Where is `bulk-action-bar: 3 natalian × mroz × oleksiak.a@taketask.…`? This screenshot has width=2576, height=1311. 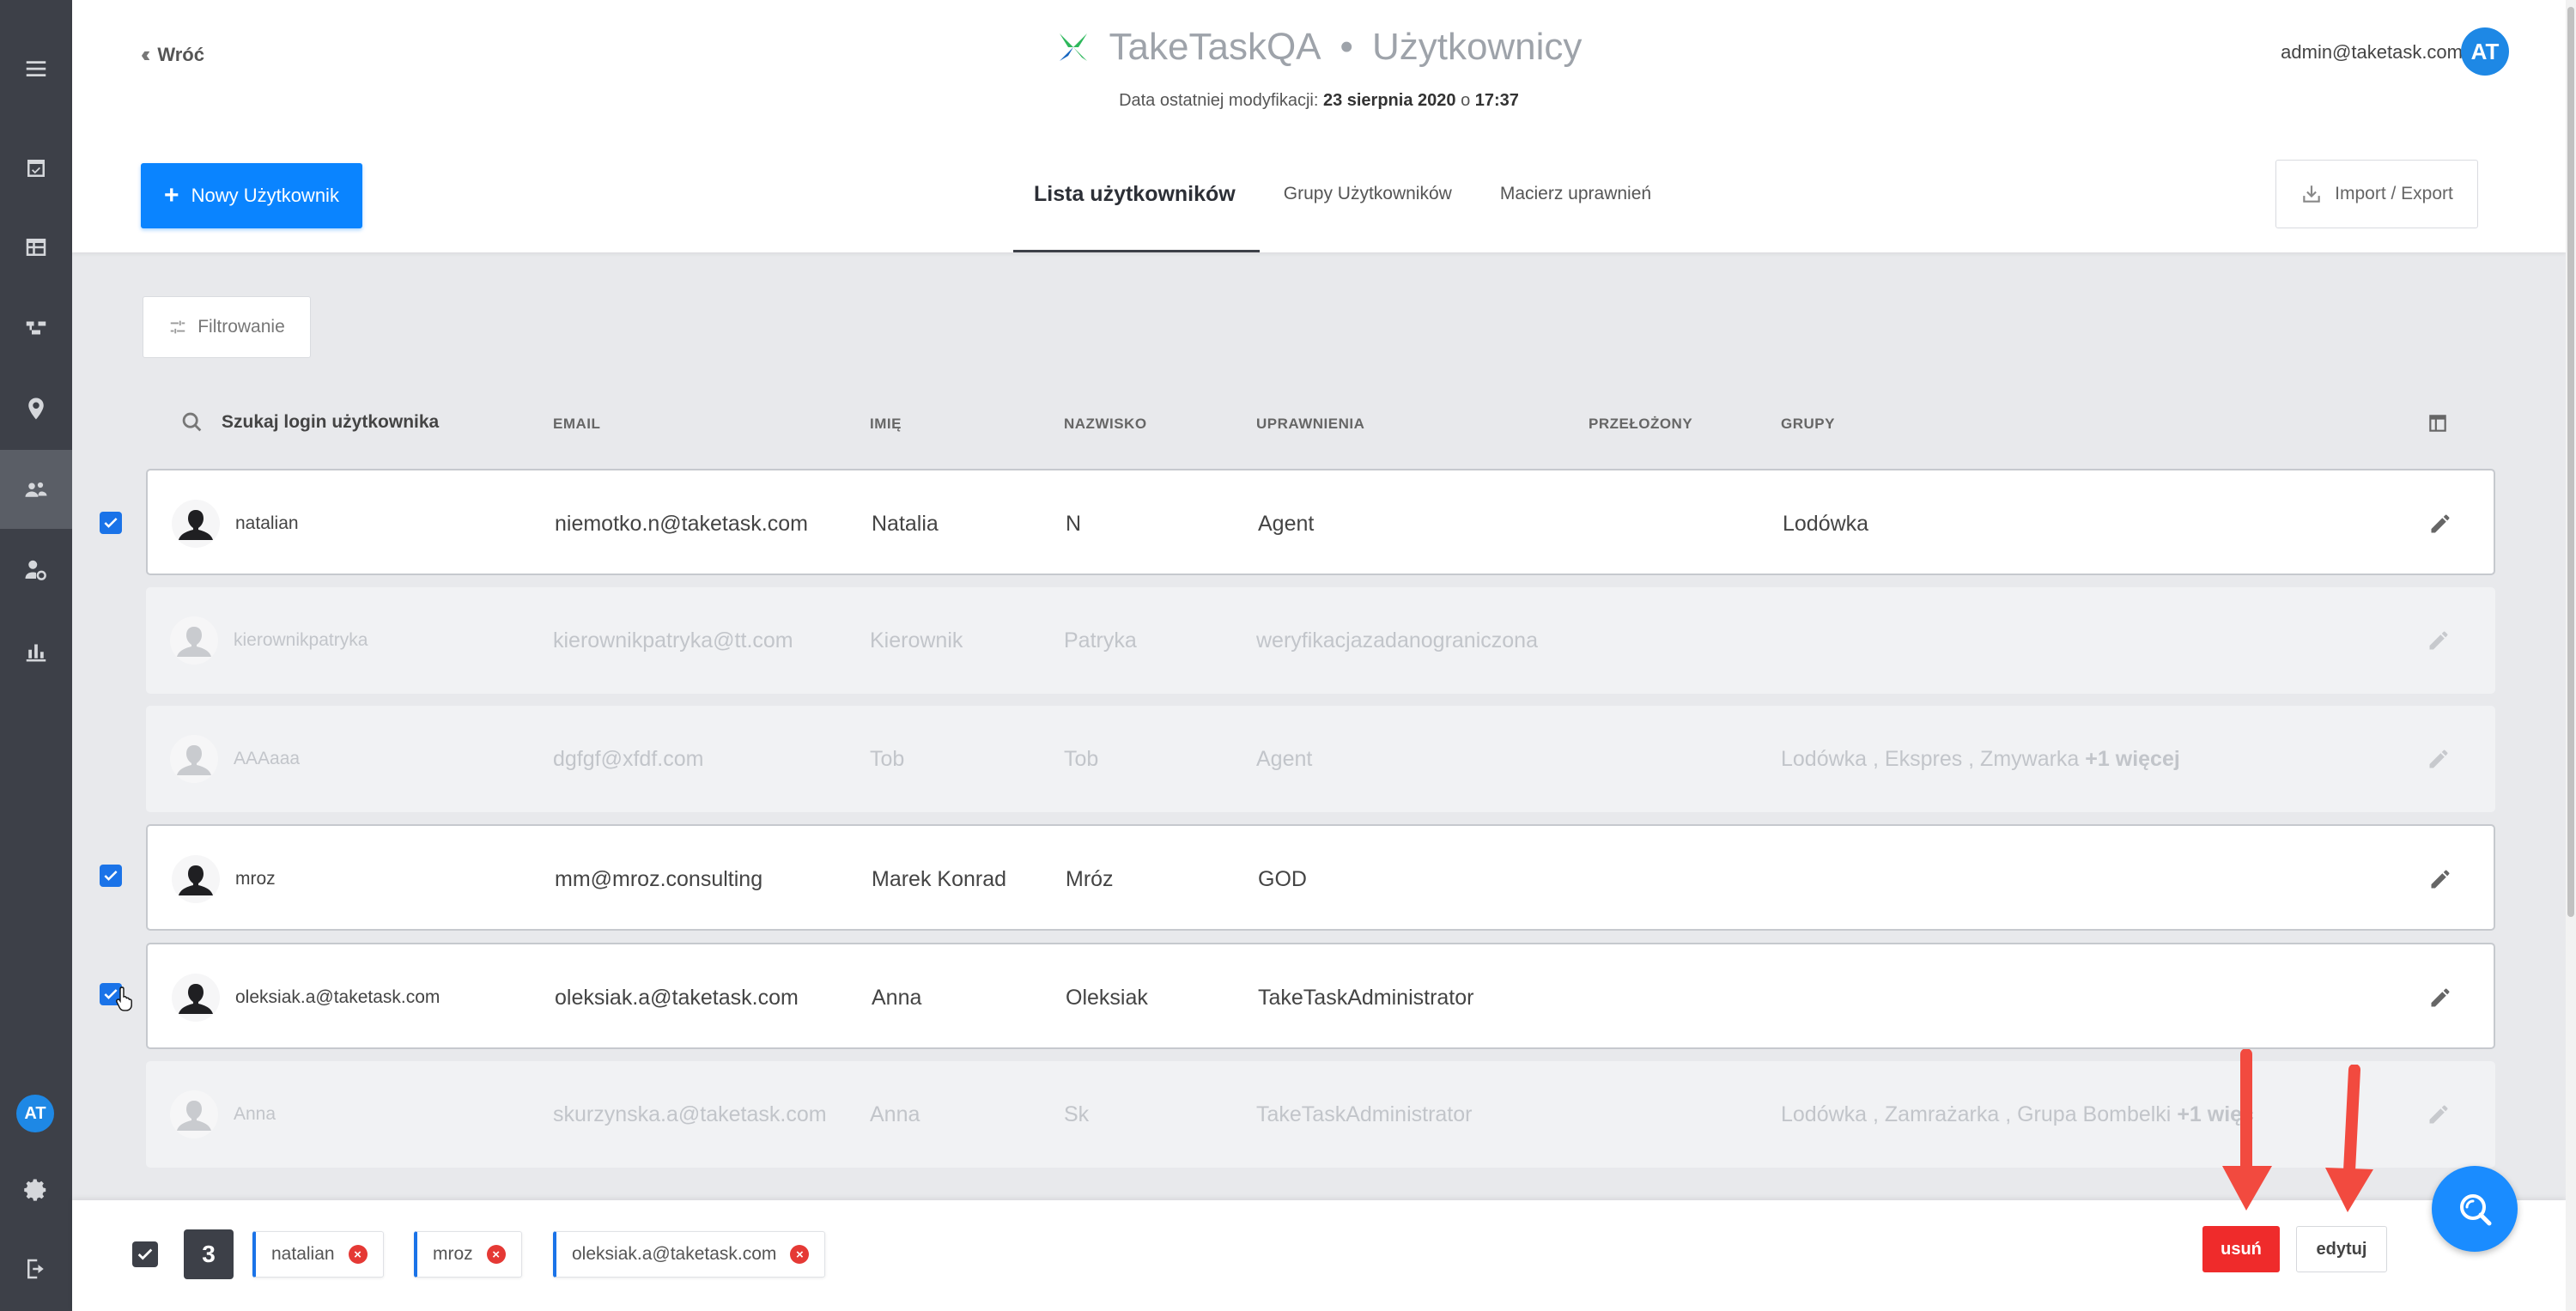
bulk-action-bar: 3 natalian × mroz × oleksiak.a@taketask.… is located at coordinates (1319, 1255).